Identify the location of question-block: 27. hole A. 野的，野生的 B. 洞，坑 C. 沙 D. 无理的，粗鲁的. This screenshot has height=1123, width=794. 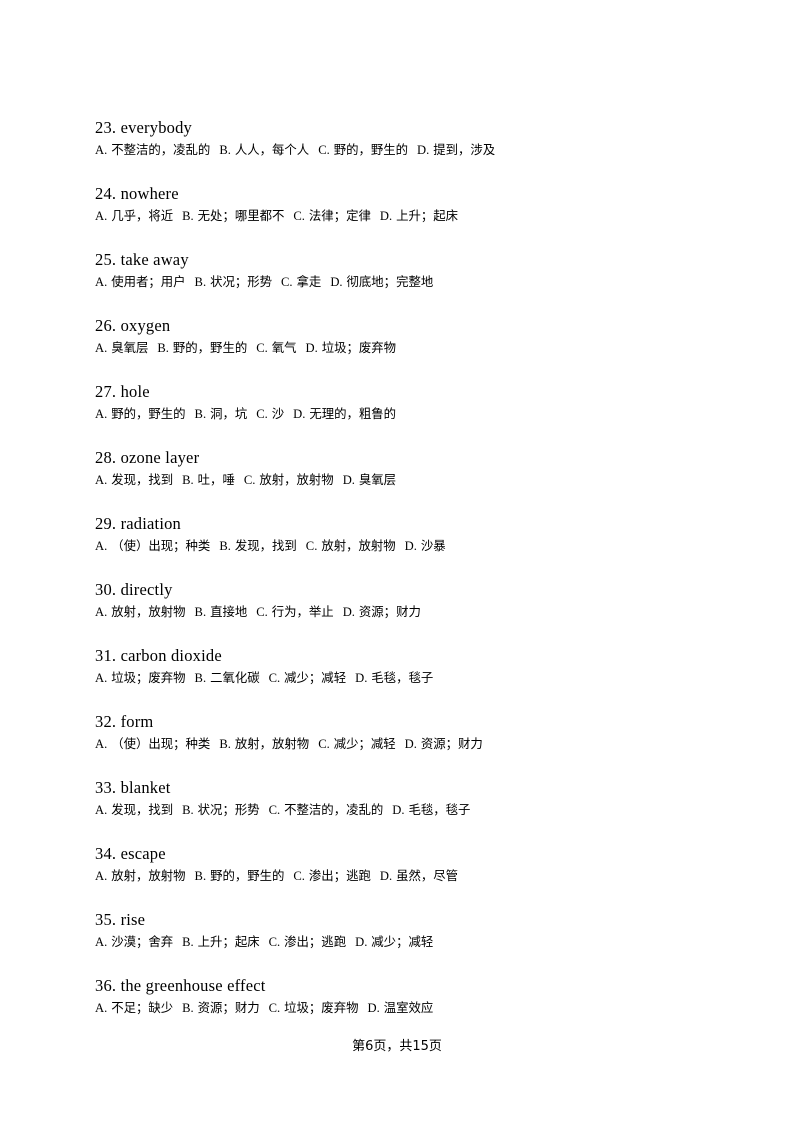
(405, 403).